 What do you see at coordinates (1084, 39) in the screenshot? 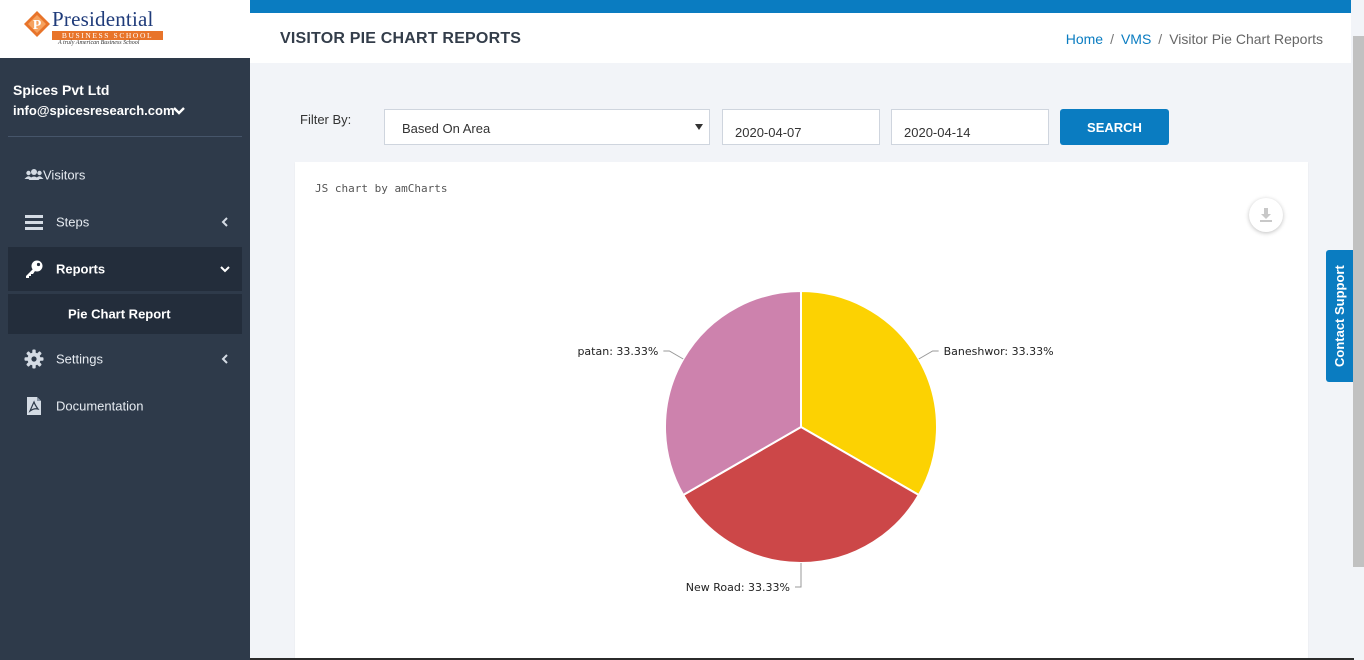
I see `breadcrumb-home: Home` at bounding box center [1084, 39].